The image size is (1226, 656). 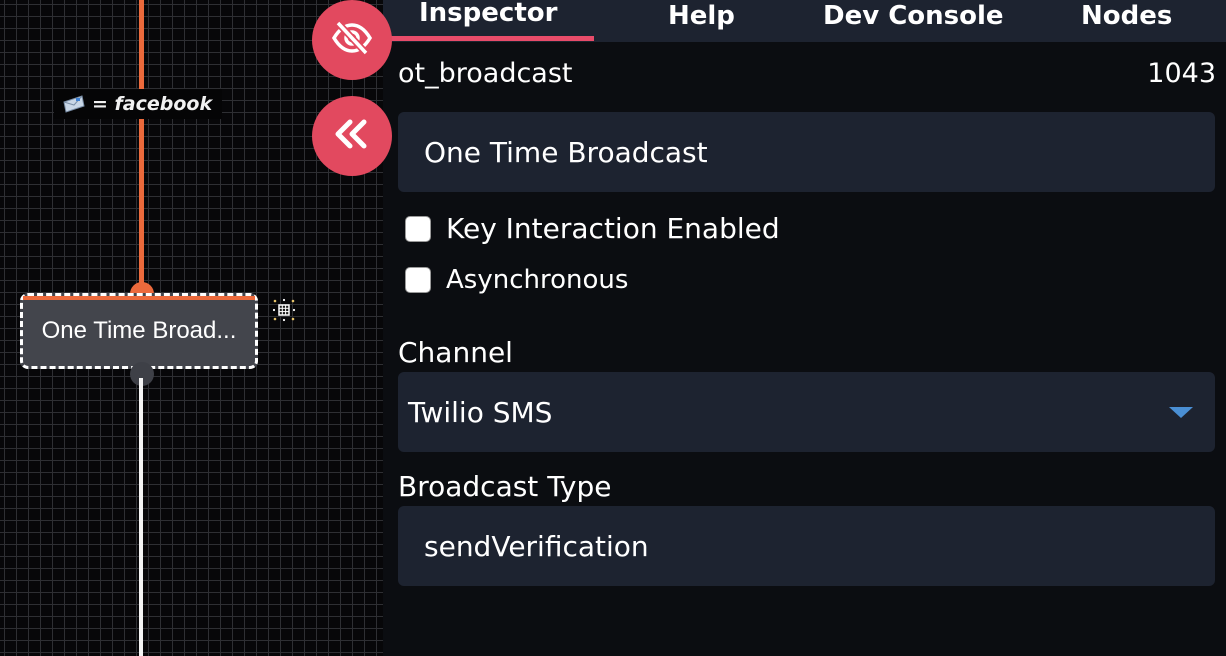 What do you see at coordinates (418, 280) in the screenshot?
I see `asynchronous-checkbox` at bounding box center [418, 280].